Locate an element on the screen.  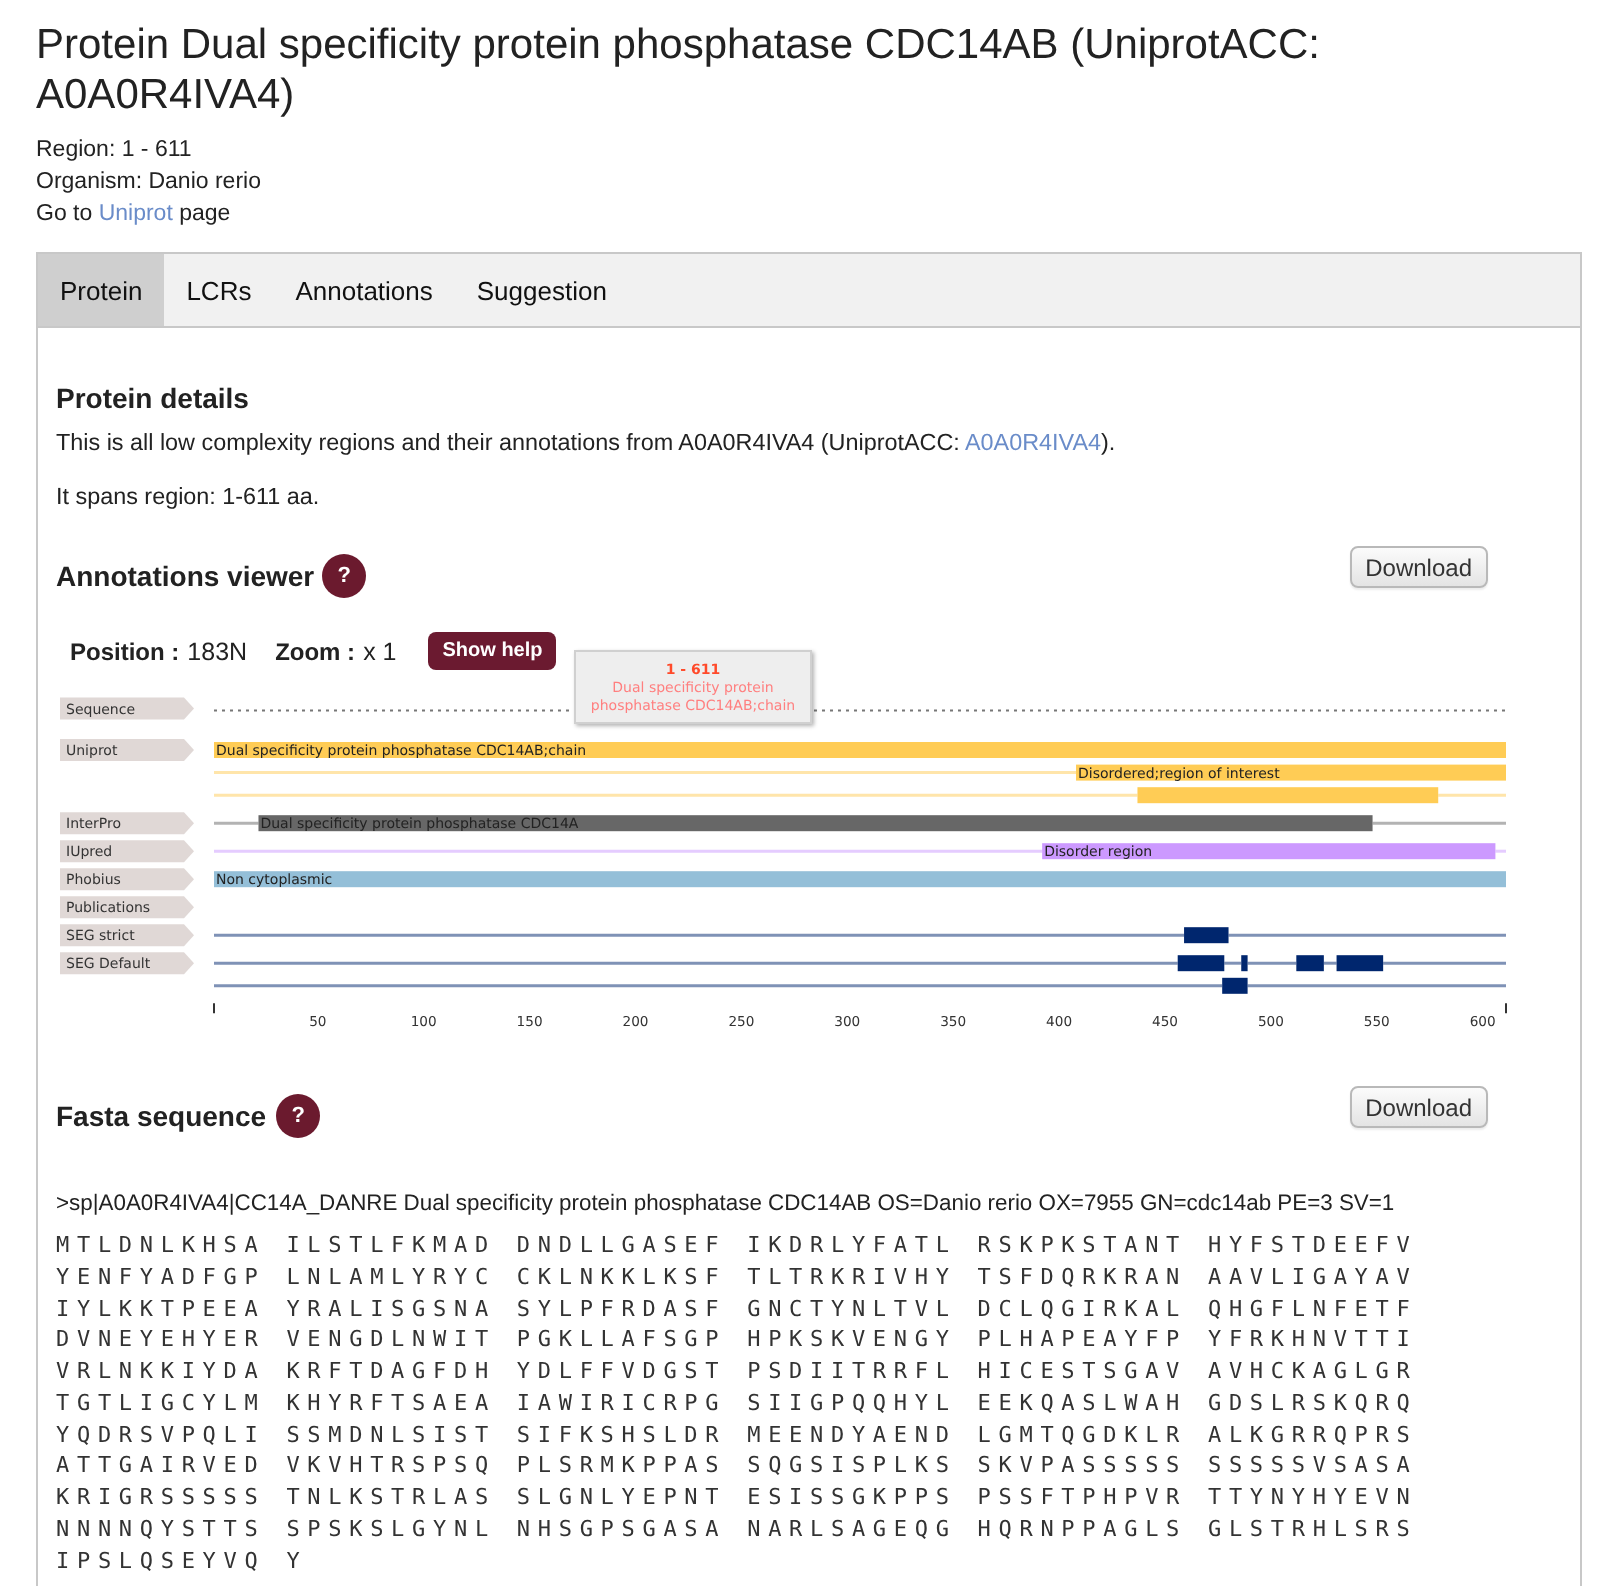
zoom-label: Zoom : is located at coordinates (315, 651).